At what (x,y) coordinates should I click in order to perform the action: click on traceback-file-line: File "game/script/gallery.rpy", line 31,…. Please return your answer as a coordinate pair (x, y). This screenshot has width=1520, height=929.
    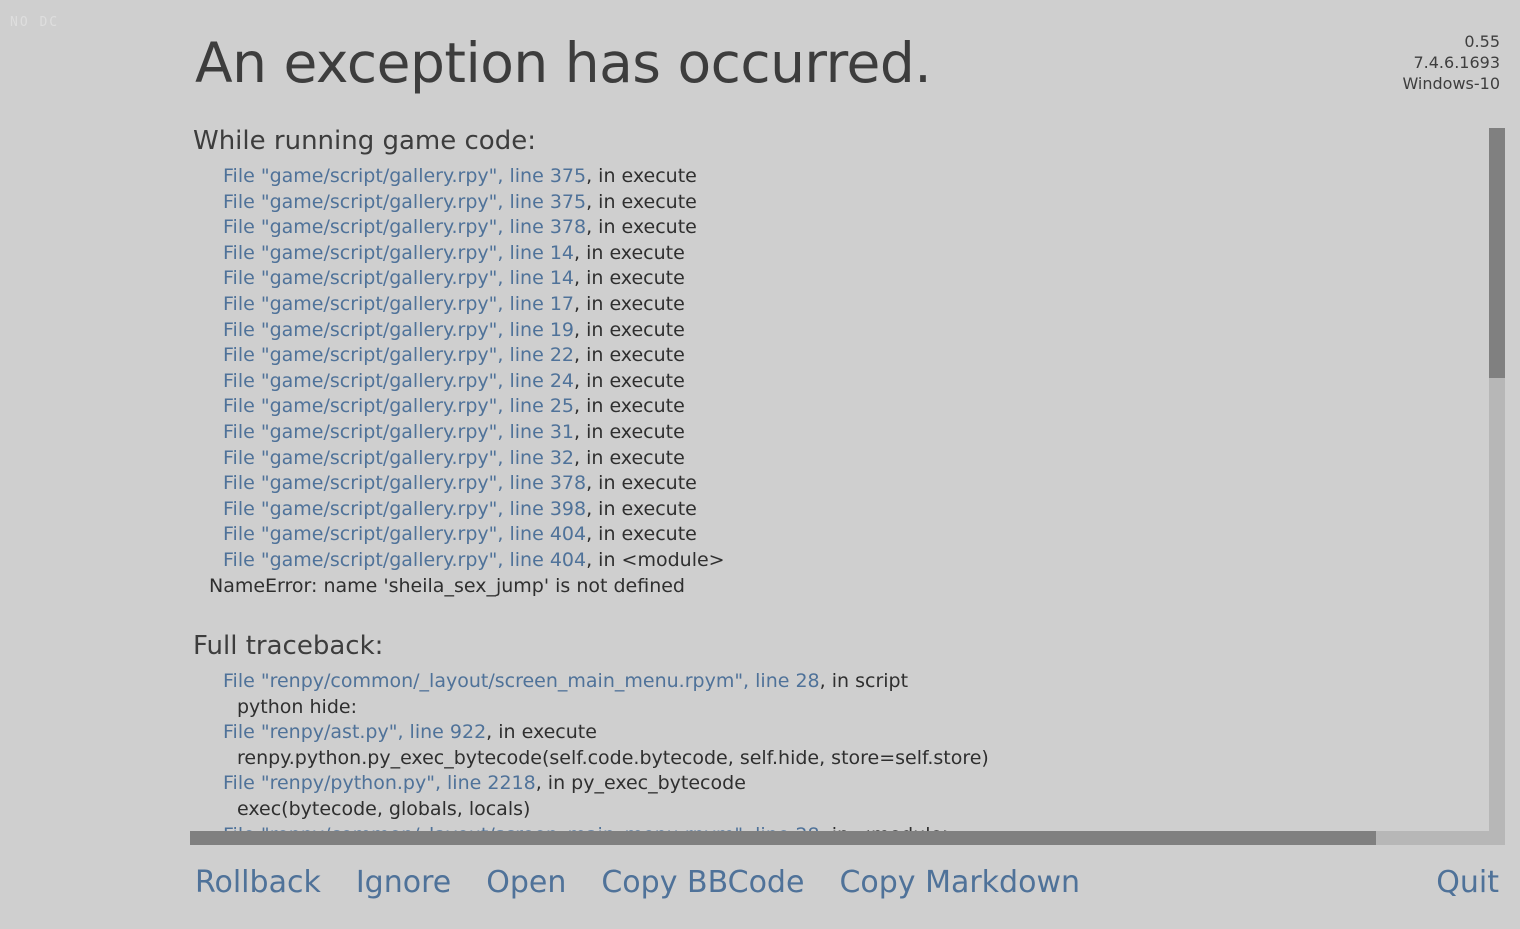
    Looking at the image, I should click on (832, 433).